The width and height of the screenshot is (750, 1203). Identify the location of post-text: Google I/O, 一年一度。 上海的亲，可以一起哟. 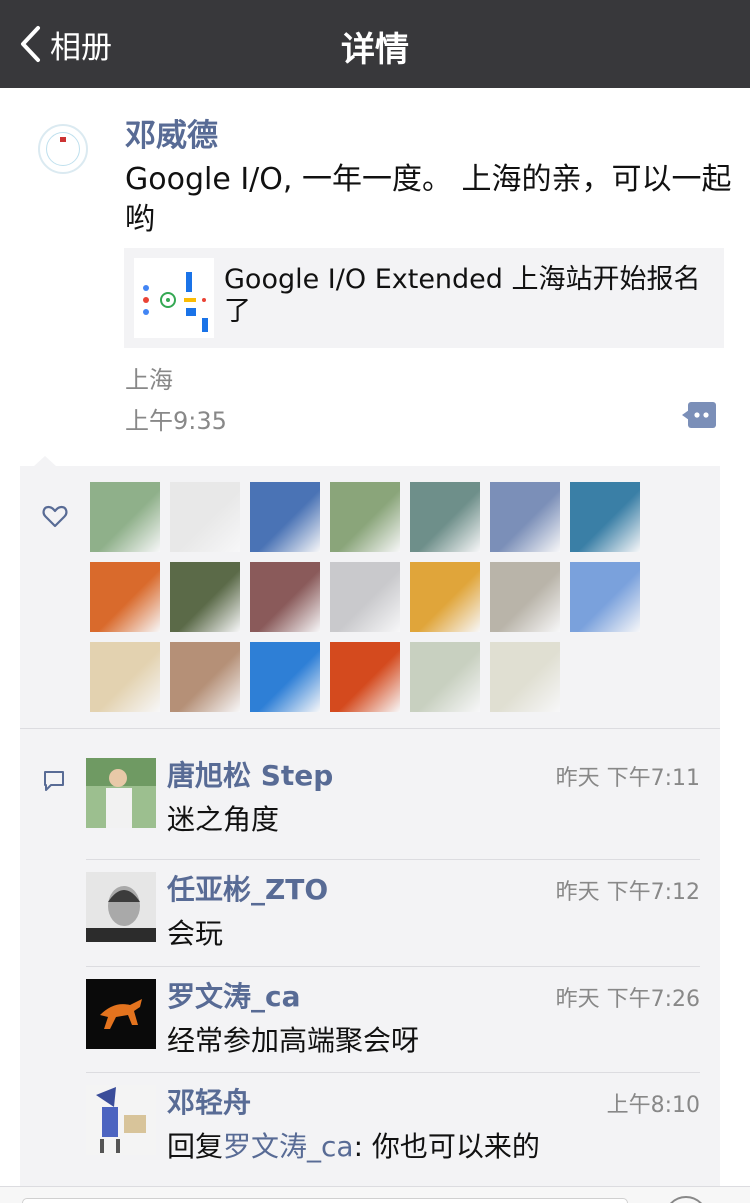
(428, 199).